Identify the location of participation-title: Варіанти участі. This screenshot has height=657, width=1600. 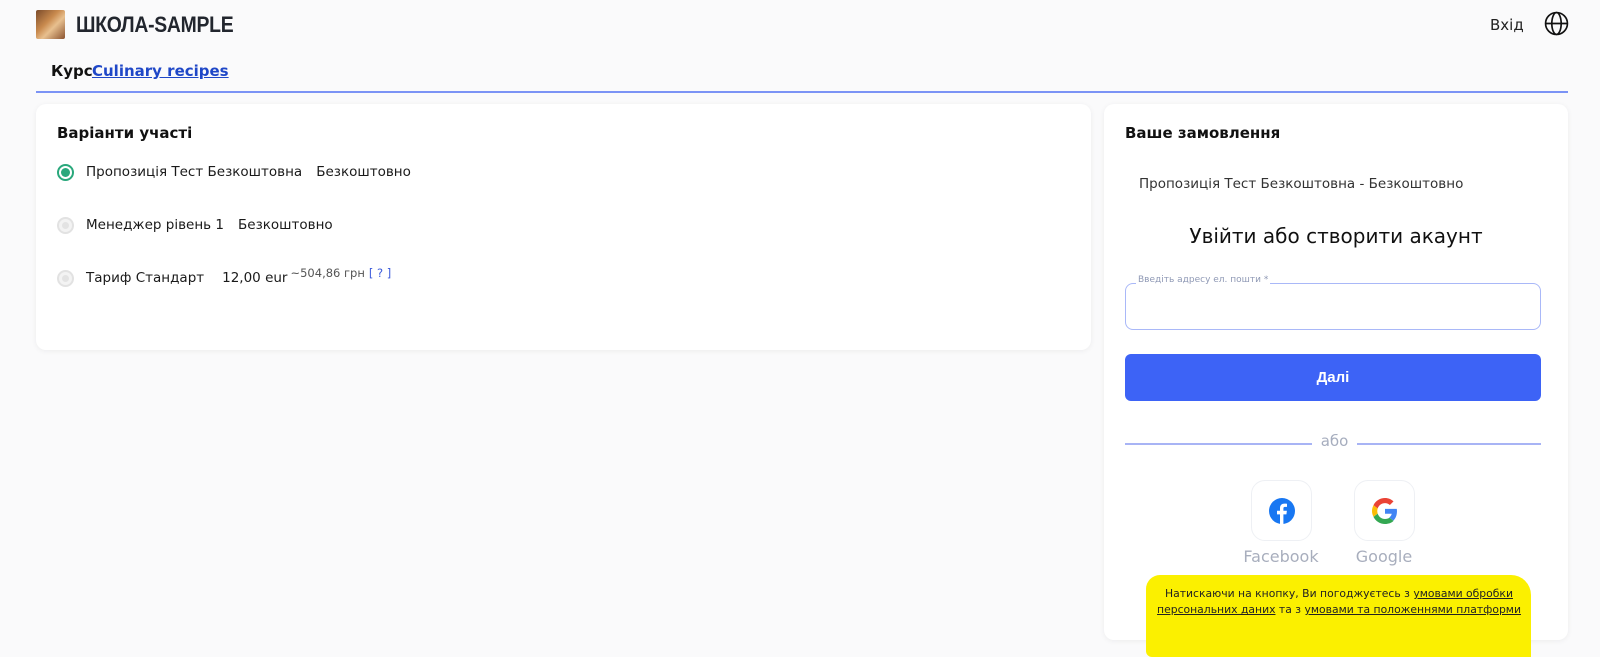
(125, 133).